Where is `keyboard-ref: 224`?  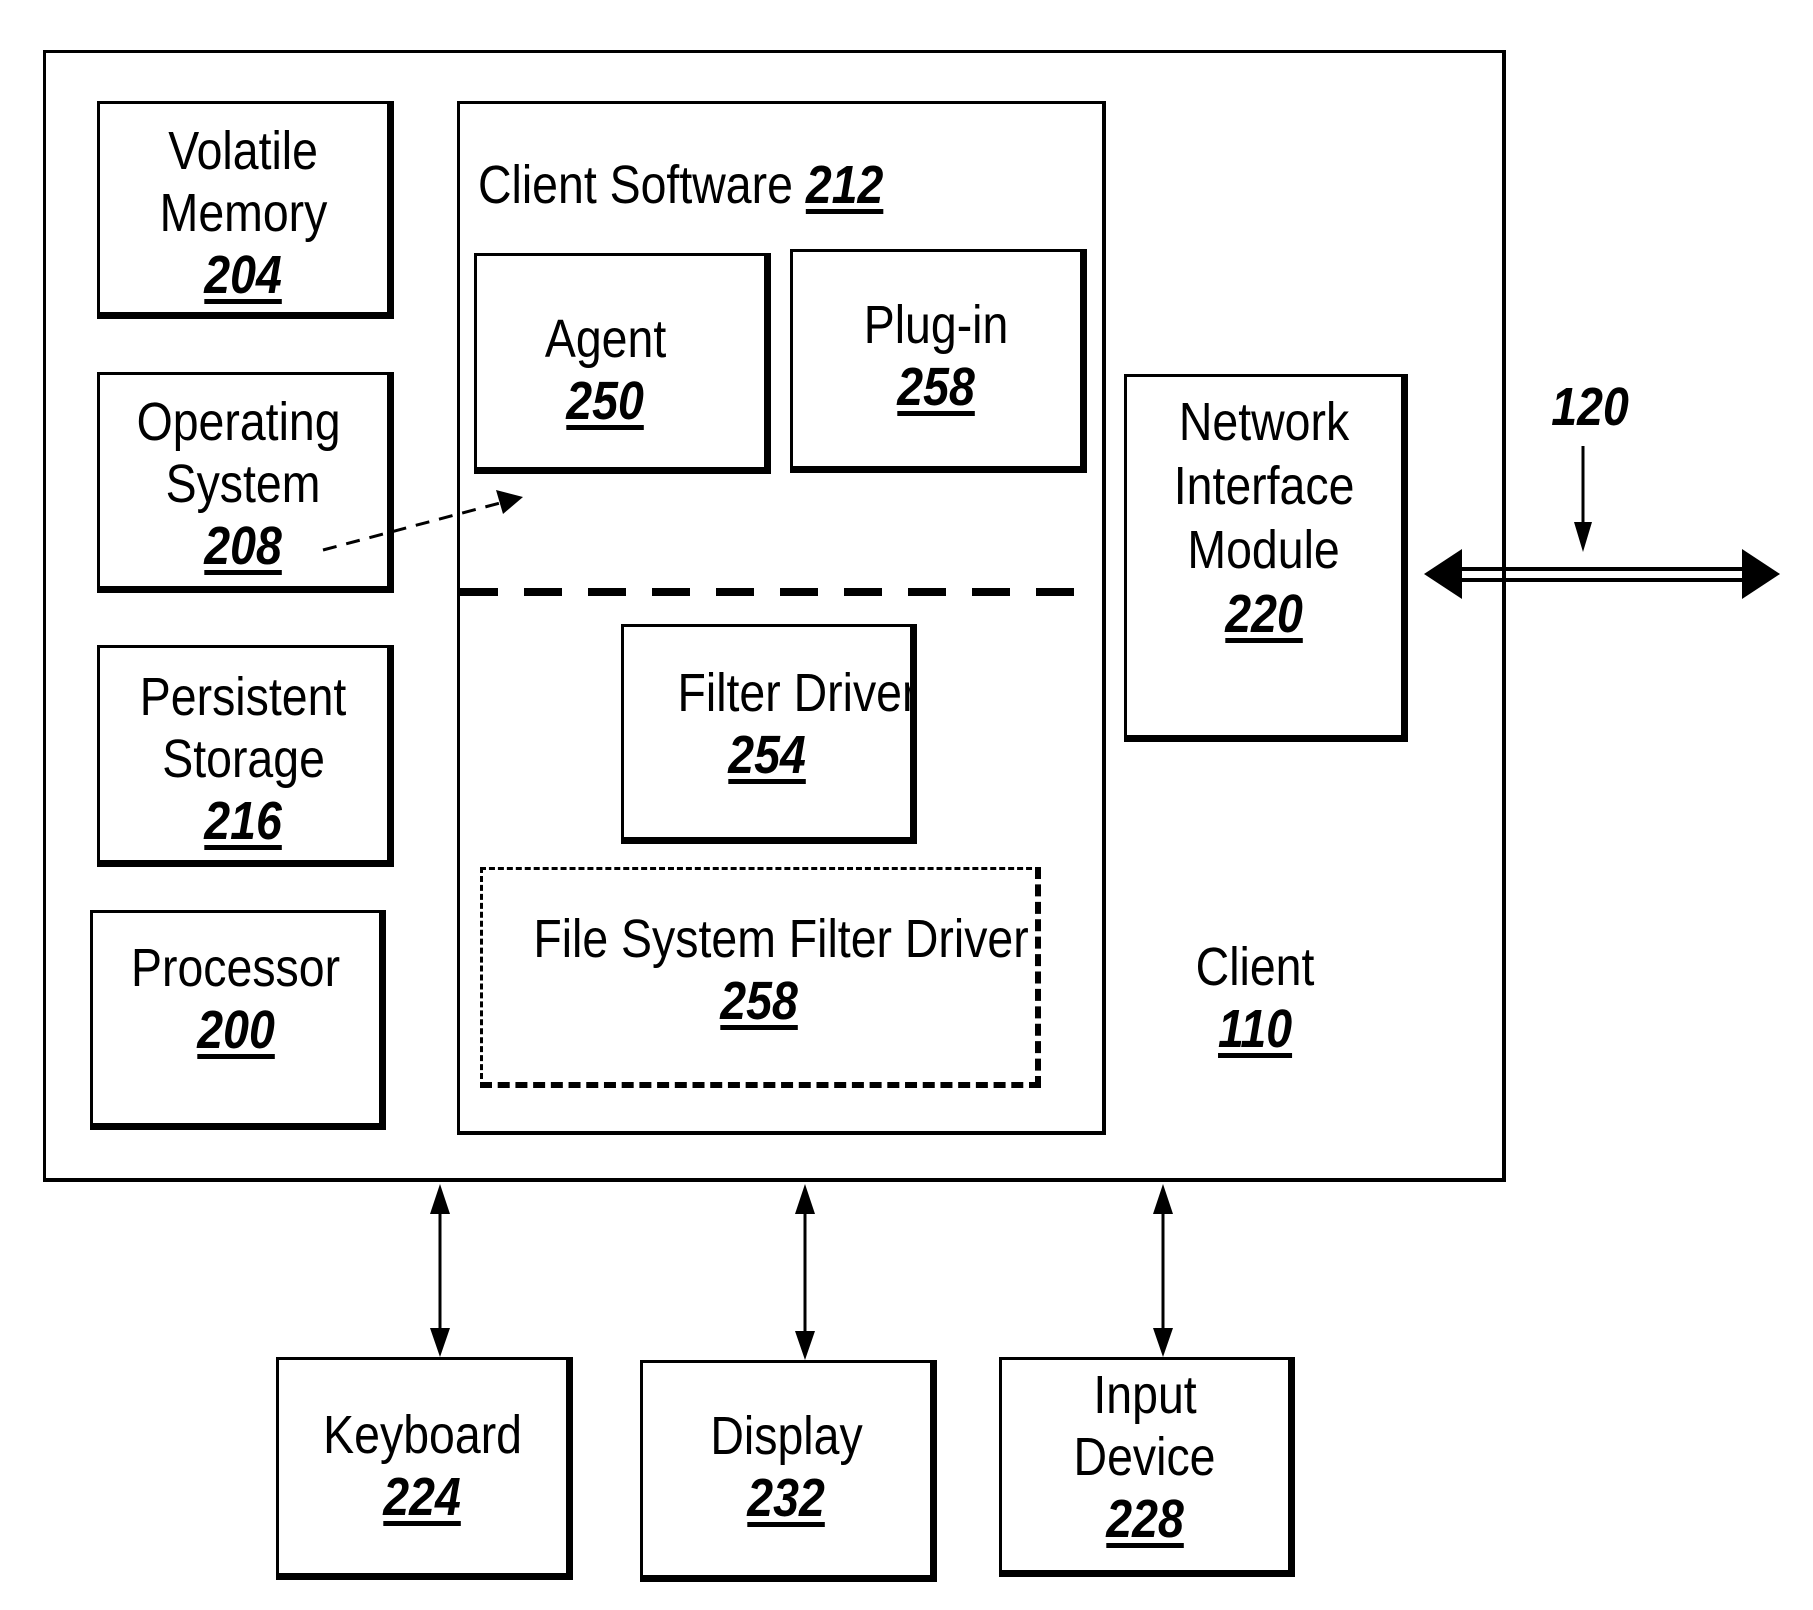 keyboard-ref: 224 is located at coordinates (422, 1497).